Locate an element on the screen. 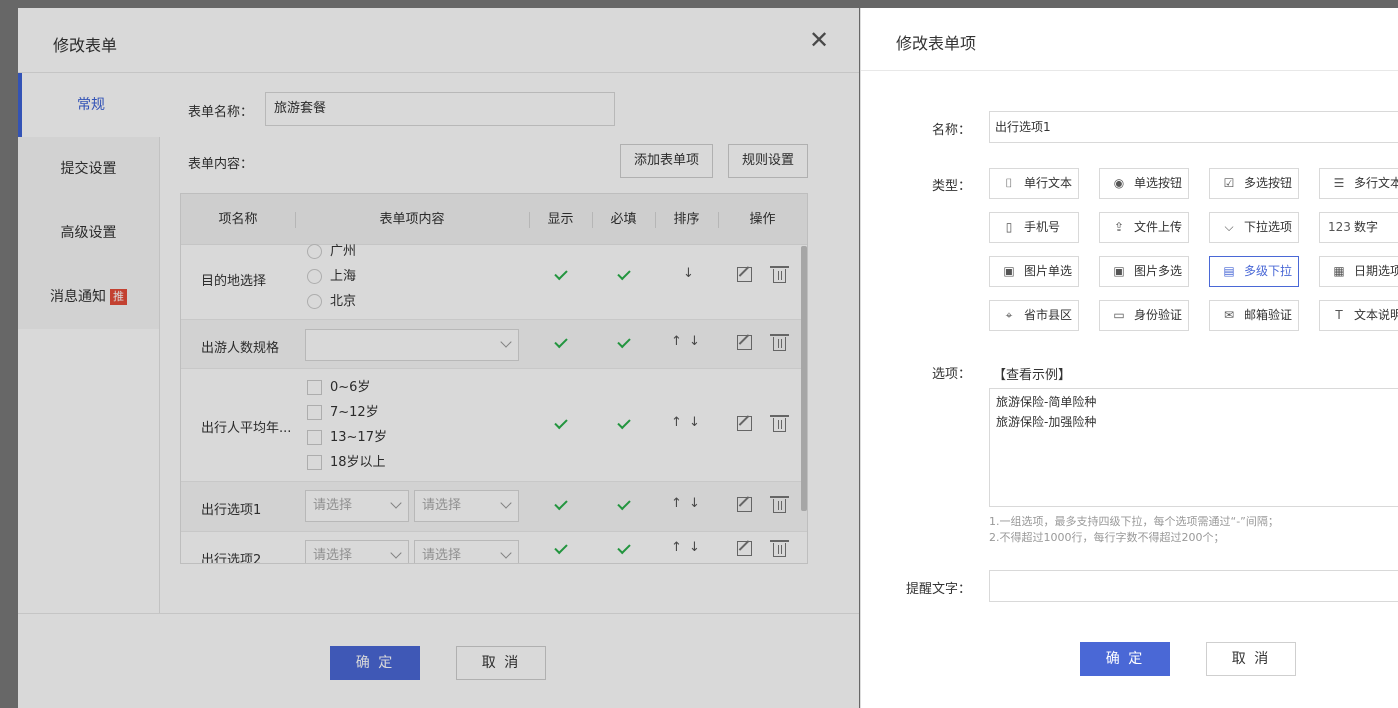 This screenshot has width=1398, height=708. cancel-button: 取 消 is located at coordinates (501, 663).